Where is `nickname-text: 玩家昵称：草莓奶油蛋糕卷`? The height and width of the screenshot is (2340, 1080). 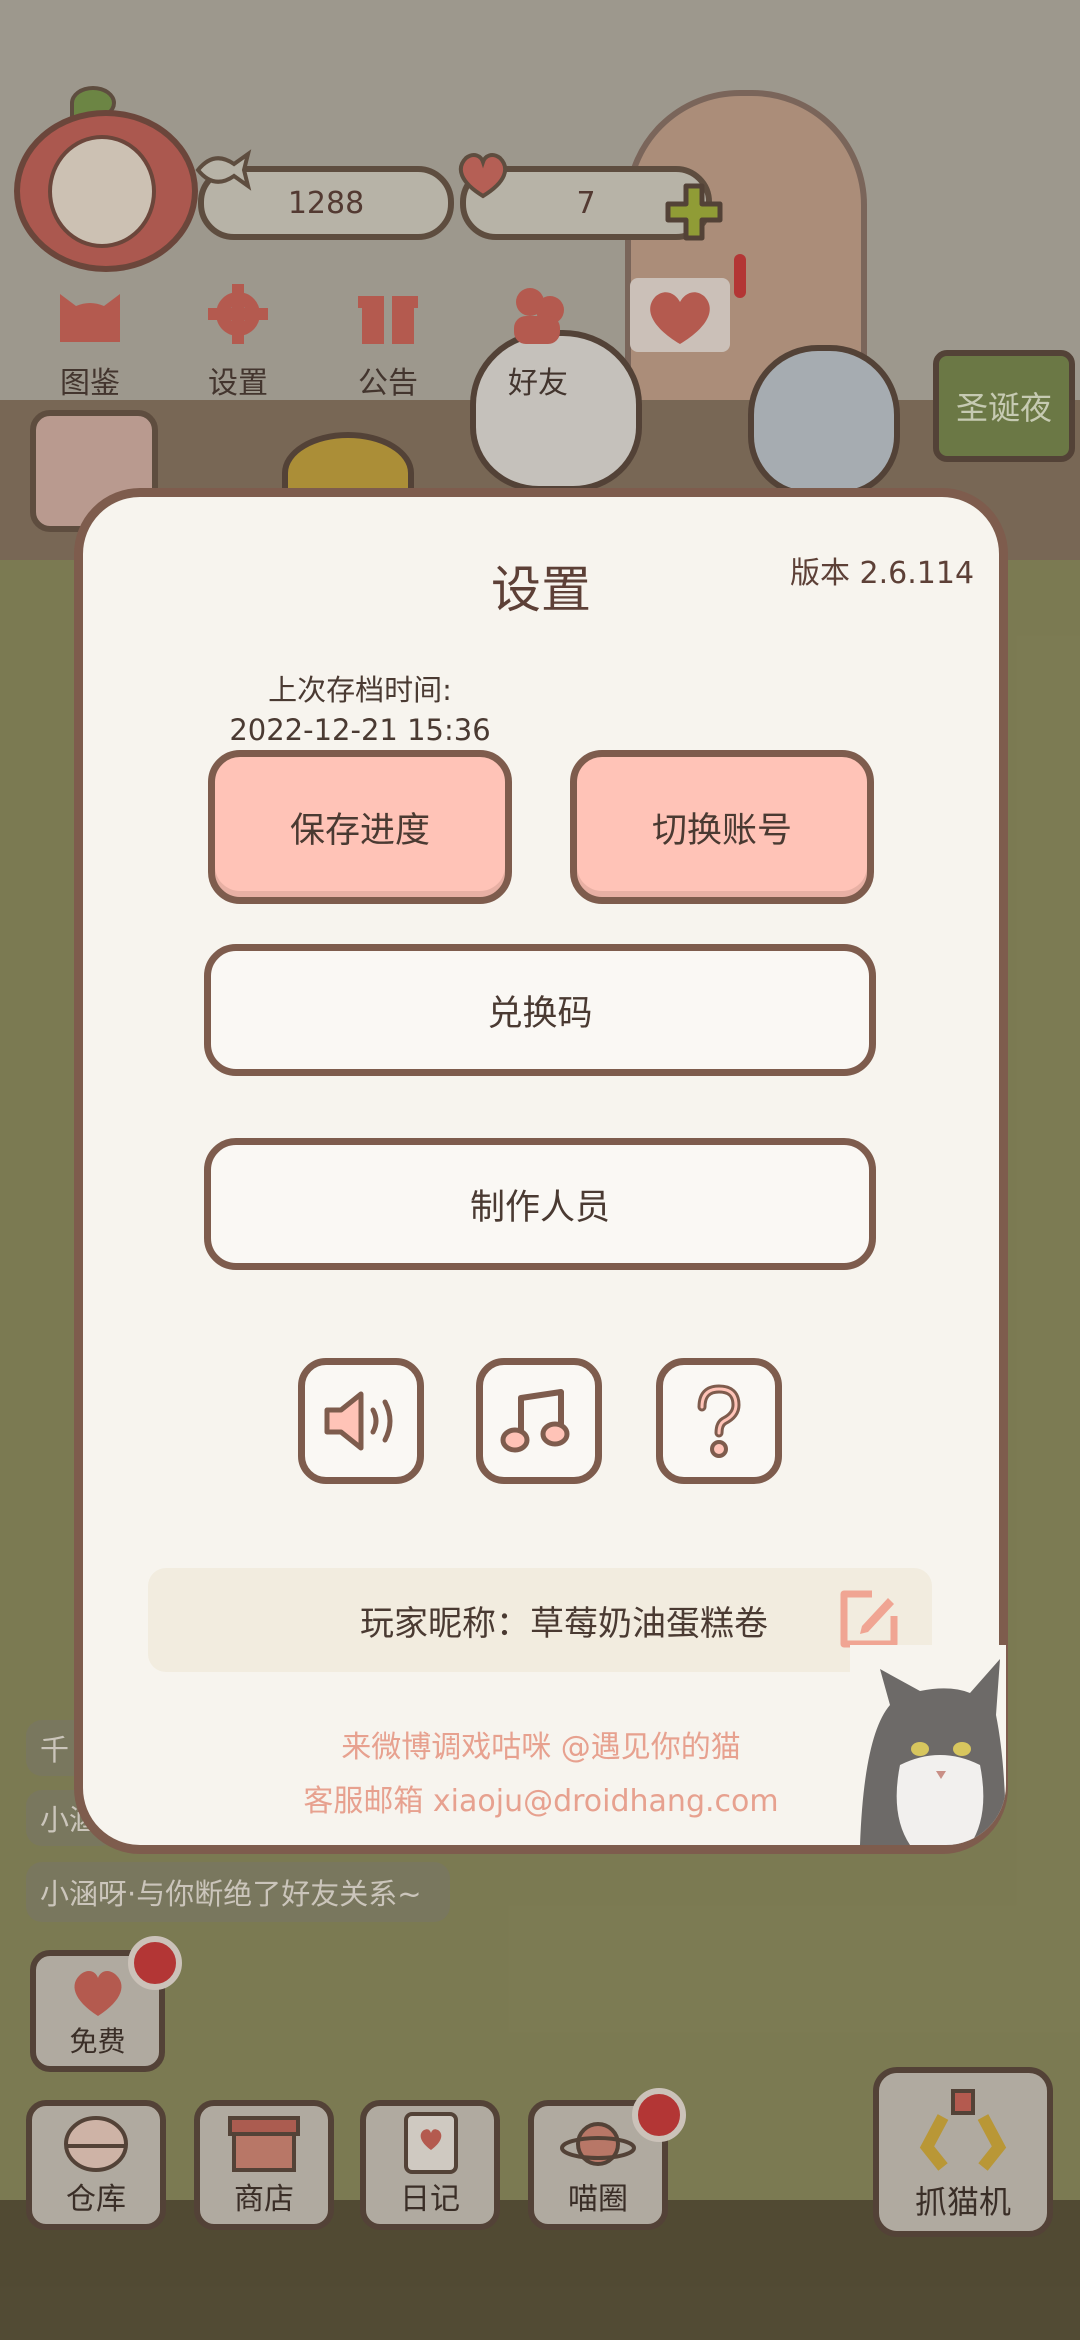
nickname-text: 玩家昵称：草莓奶油蛋糕卷 is located at coordinates (564, 1623).